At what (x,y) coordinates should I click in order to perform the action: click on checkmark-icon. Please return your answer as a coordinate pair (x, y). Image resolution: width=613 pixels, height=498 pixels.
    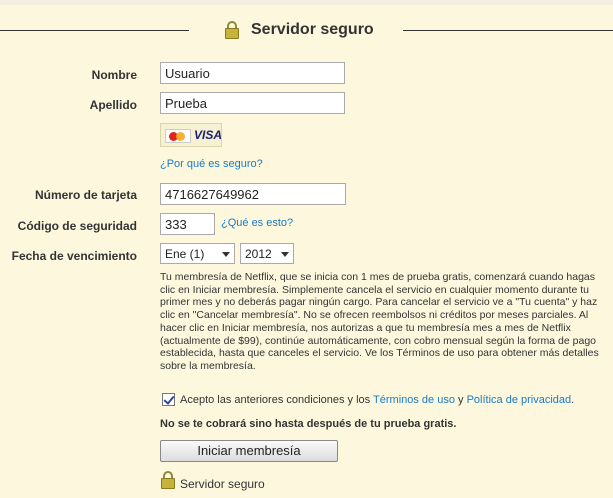
    Looking at the image, I should click on (169, 399).